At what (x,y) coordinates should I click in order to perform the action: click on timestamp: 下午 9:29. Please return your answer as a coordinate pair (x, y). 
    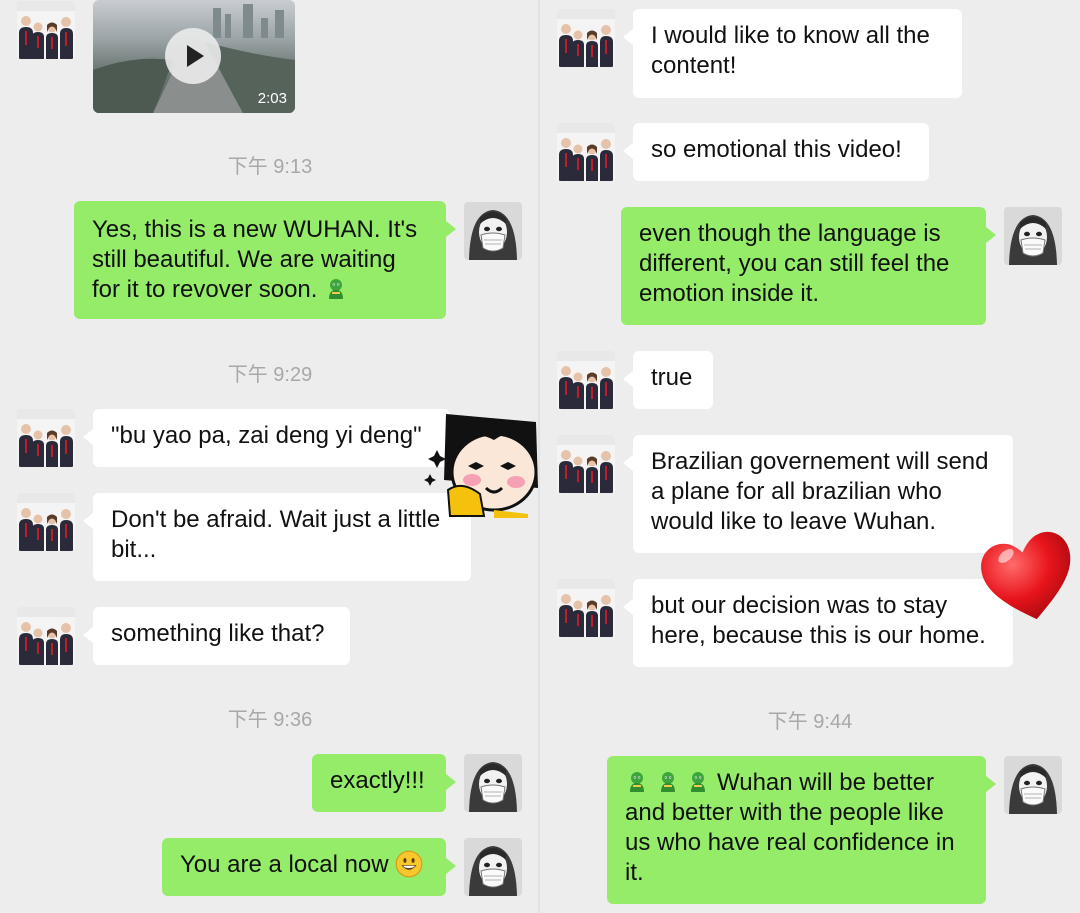
    Looking at the image, I should click on (270, 375).